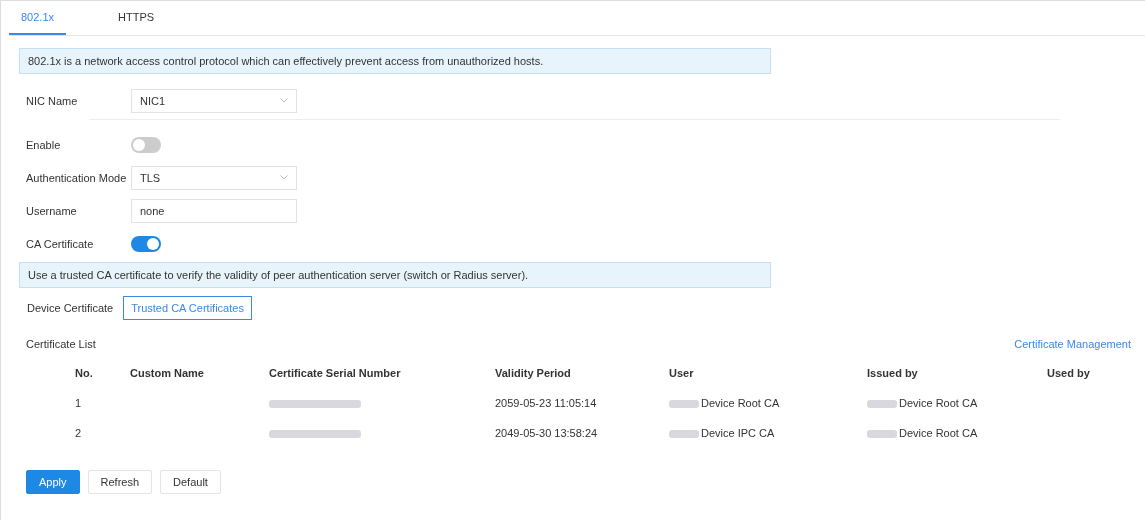 The image size is (1145, 520). What do you see at coordinates (52, 100) in the screenshot?
I see `field-label: NIC Name` at bounding box center [52, 100].